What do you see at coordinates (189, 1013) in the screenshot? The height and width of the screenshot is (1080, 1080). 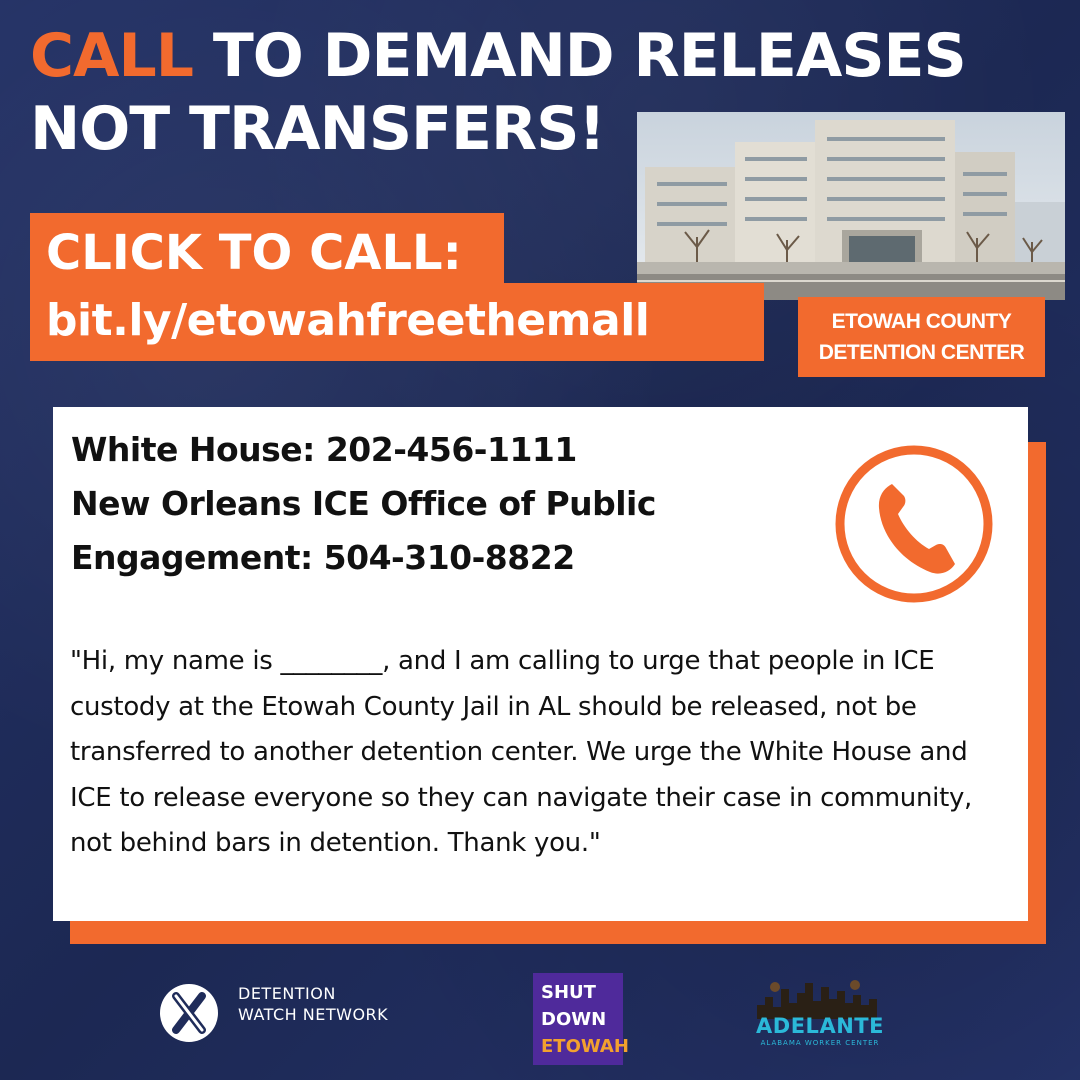 I see `dwn-emblem-icon` at bounding box center [189, 1013].